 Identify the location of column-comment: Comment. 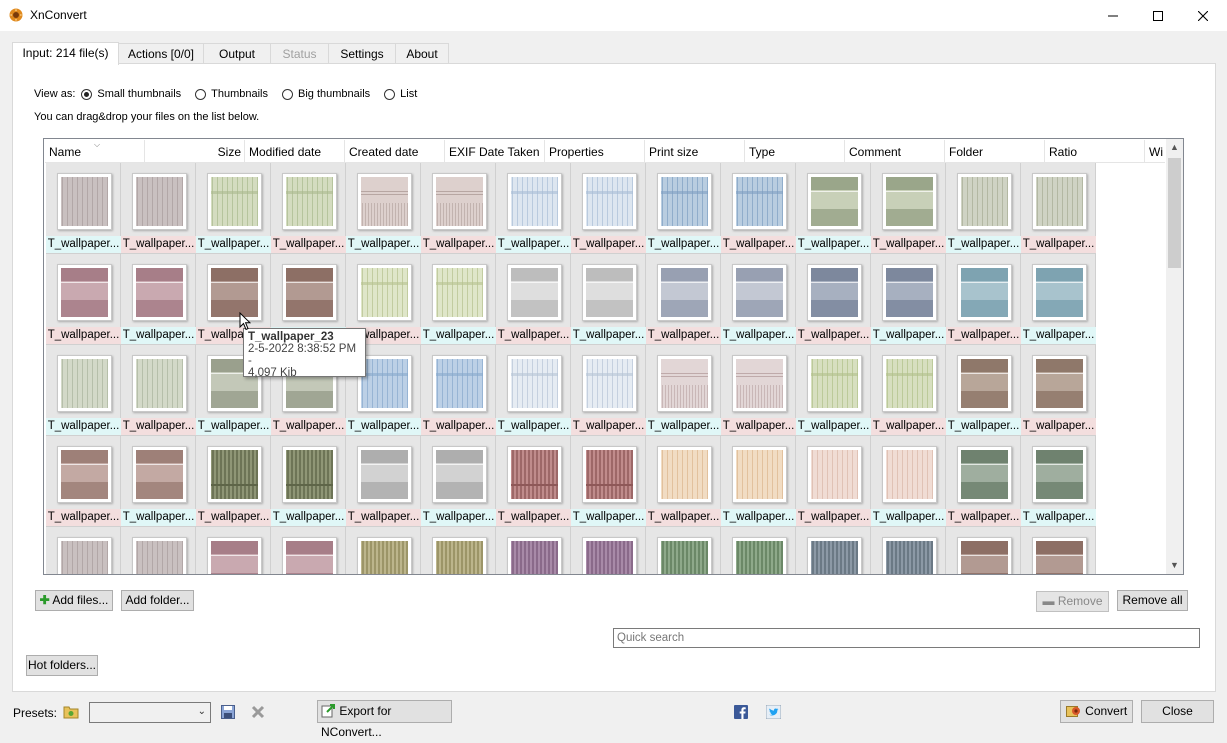
(895, 151).